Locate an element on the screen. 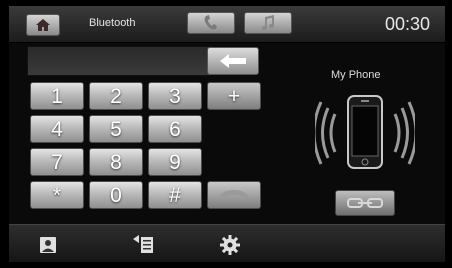 This screenshot has height=268, width=452. backspace-button is located at coordinates (233, 61).